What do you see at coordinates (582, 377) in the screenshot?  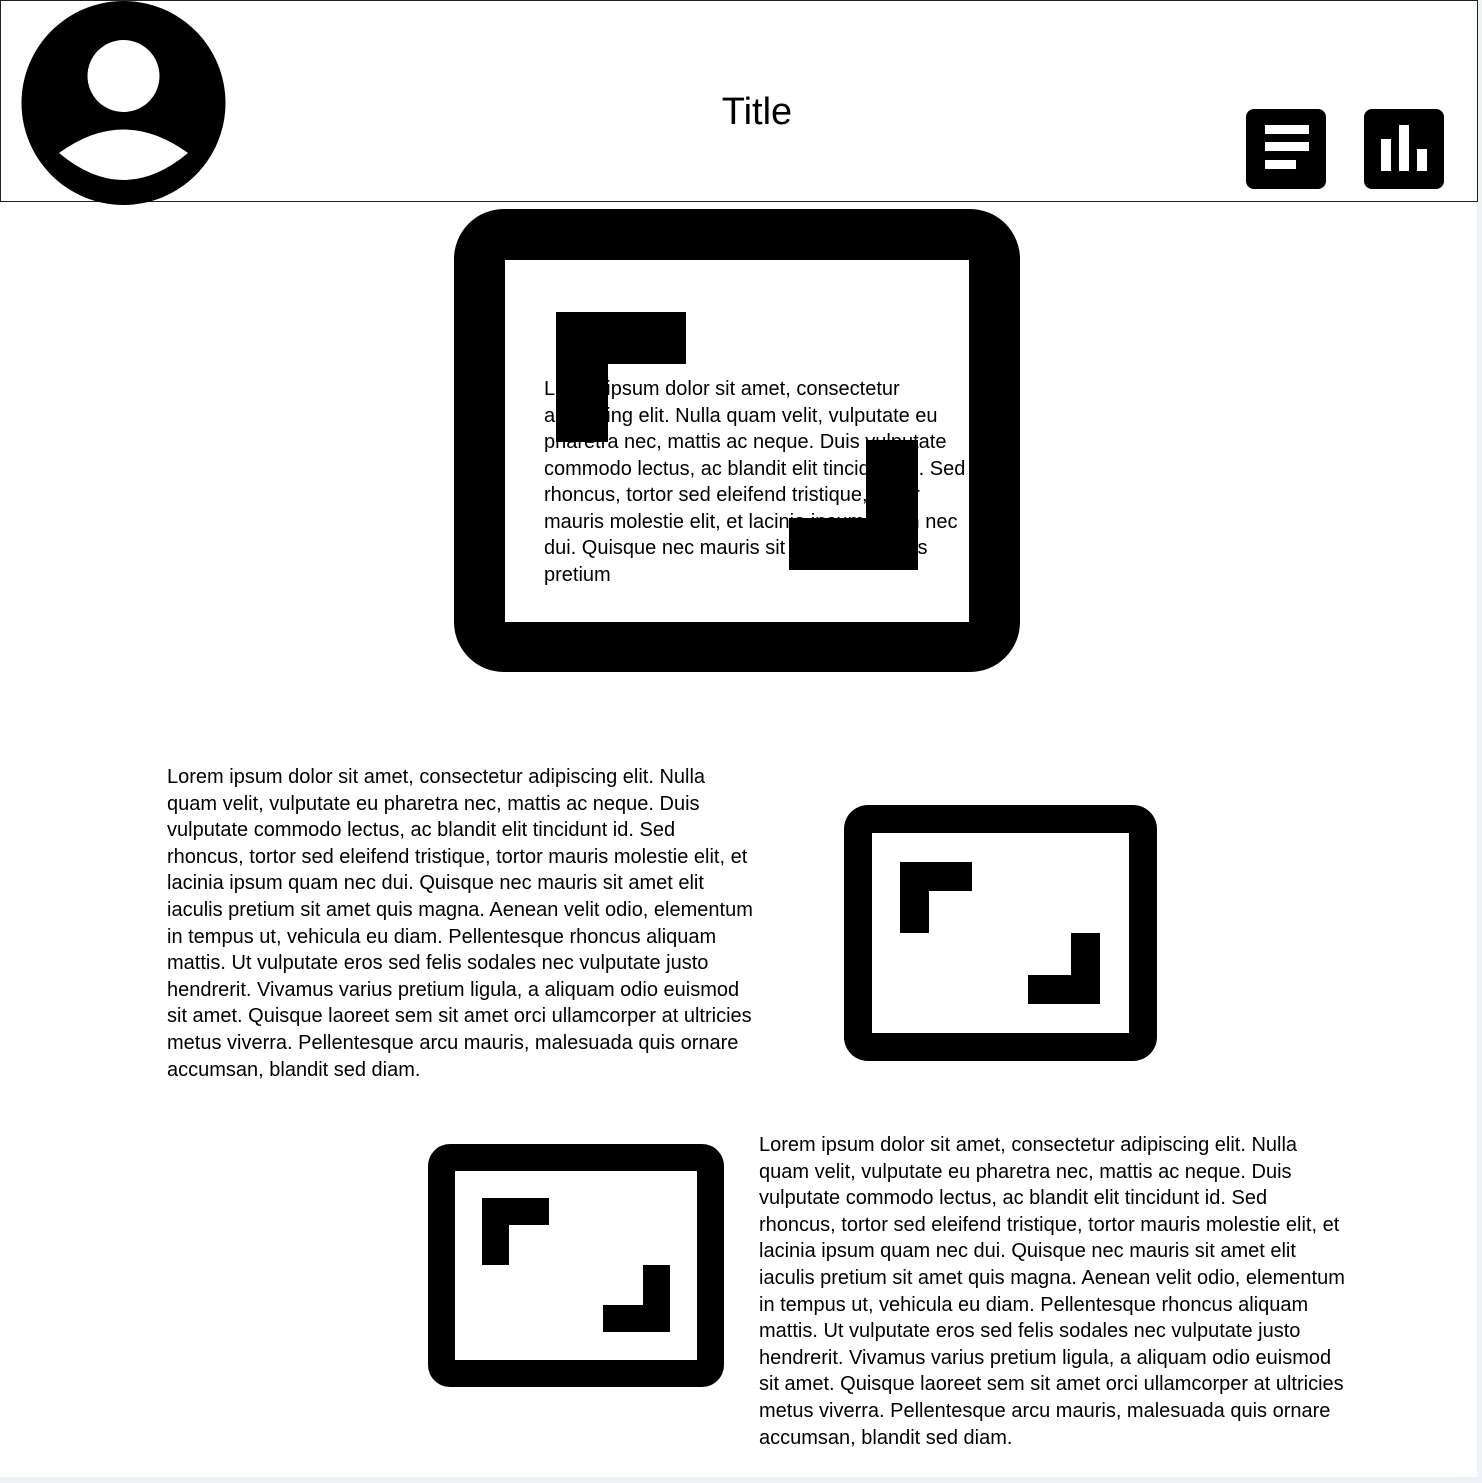 I see `image-placeholder-icon-top-left-corner` at bounding box center [582, 377].